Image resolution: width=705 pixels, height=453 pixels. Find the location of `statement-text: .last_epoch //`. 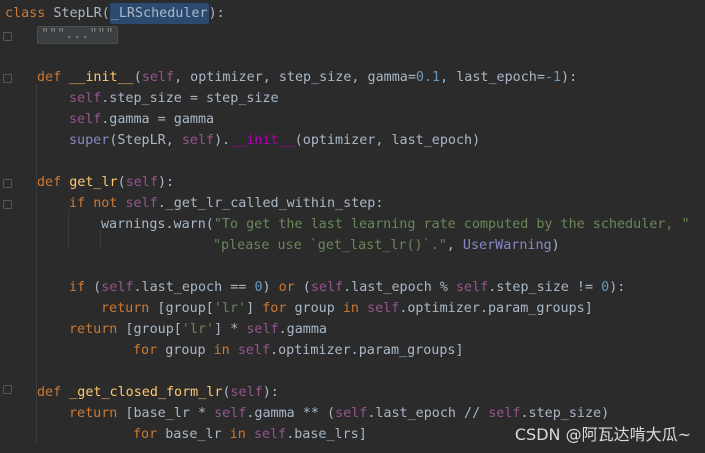

statement-text: .last_epoch // is located at coordinates (428, 413).